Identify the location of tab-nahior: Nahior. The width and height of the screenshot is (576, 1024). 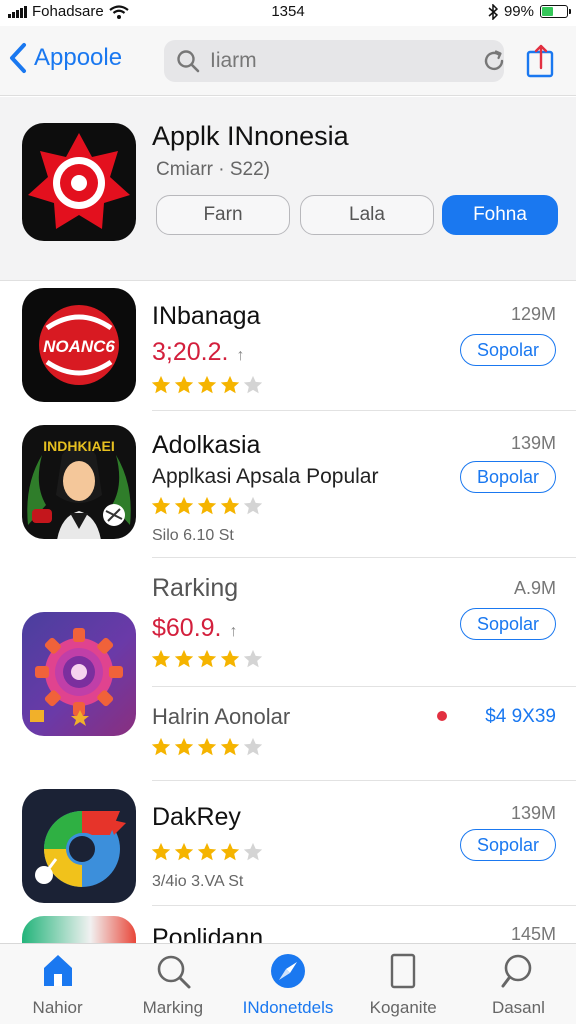
(57, 984).